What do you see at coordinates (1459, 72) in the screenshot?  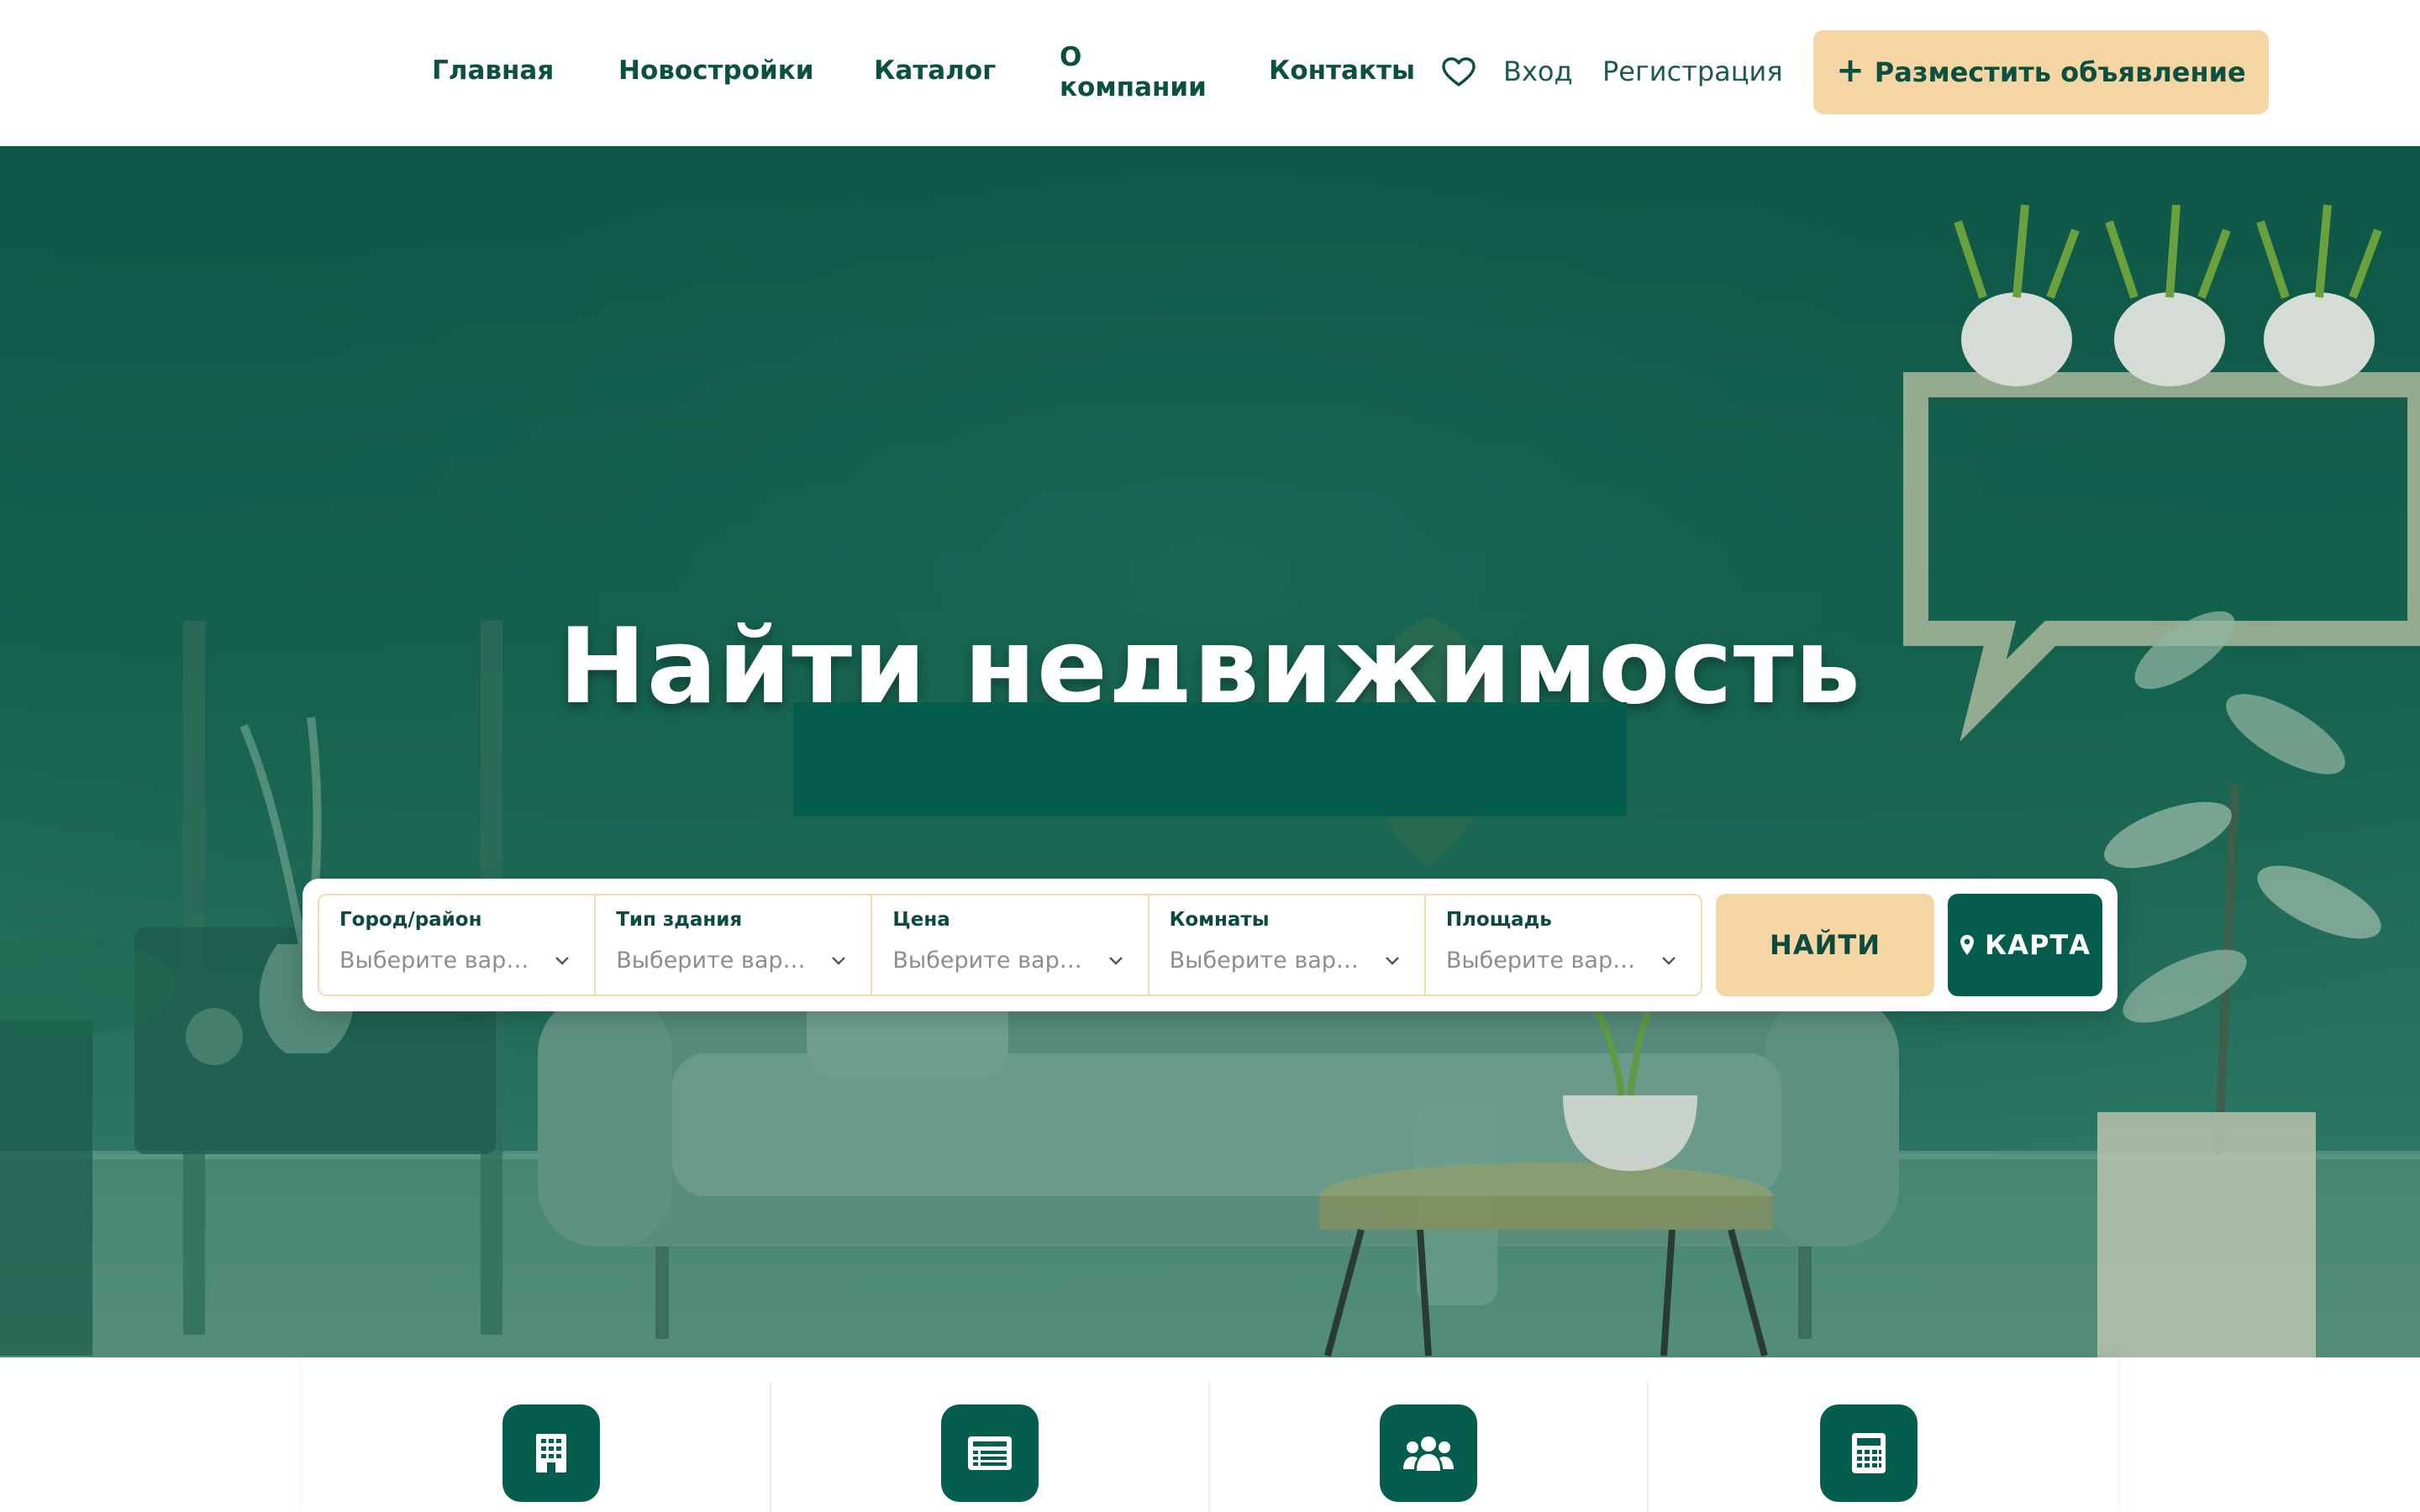 I see `favorites-heart-icon` at bounding box center [1459, 72].